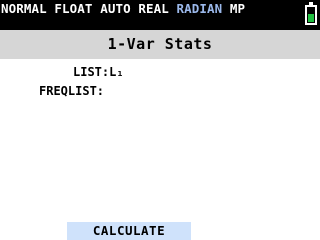 The image size is (320, 240). I want to click on title-bar: 1-Var Stats, so click(160, 44).